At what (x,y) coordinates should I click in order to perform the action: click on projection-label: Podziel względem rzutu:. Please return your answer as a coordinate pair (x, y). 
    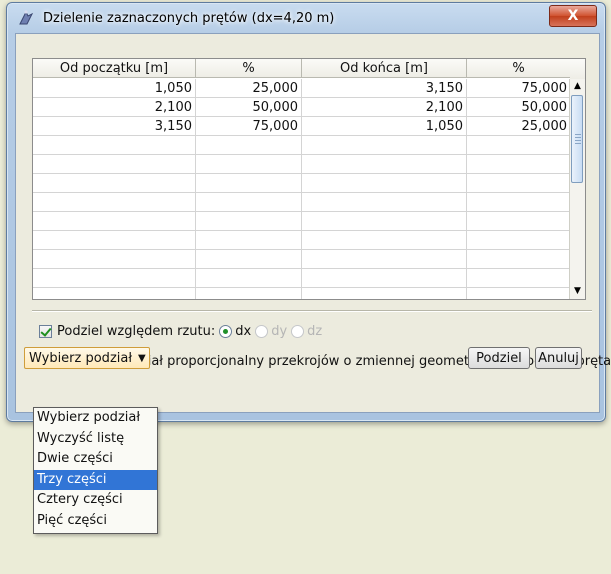
    Looking at the image, I should click on (136, 331).